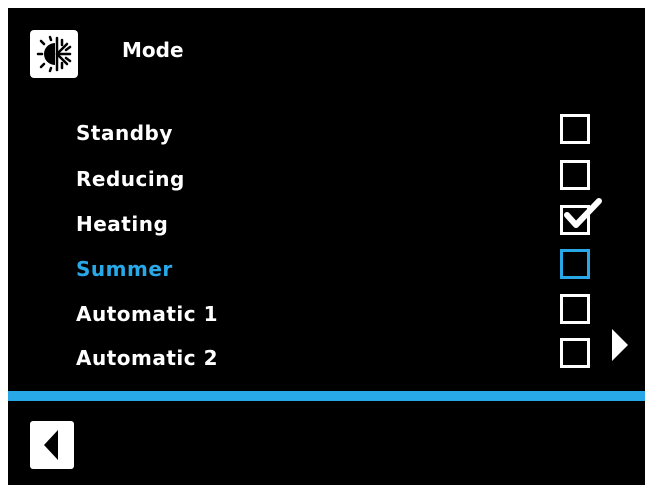 This screenshot has width=645, height=485. Describe the element at coordinates (147, 358) in the screenshot. I see `mode-label-automatic-2: Automatic 2` at that location.